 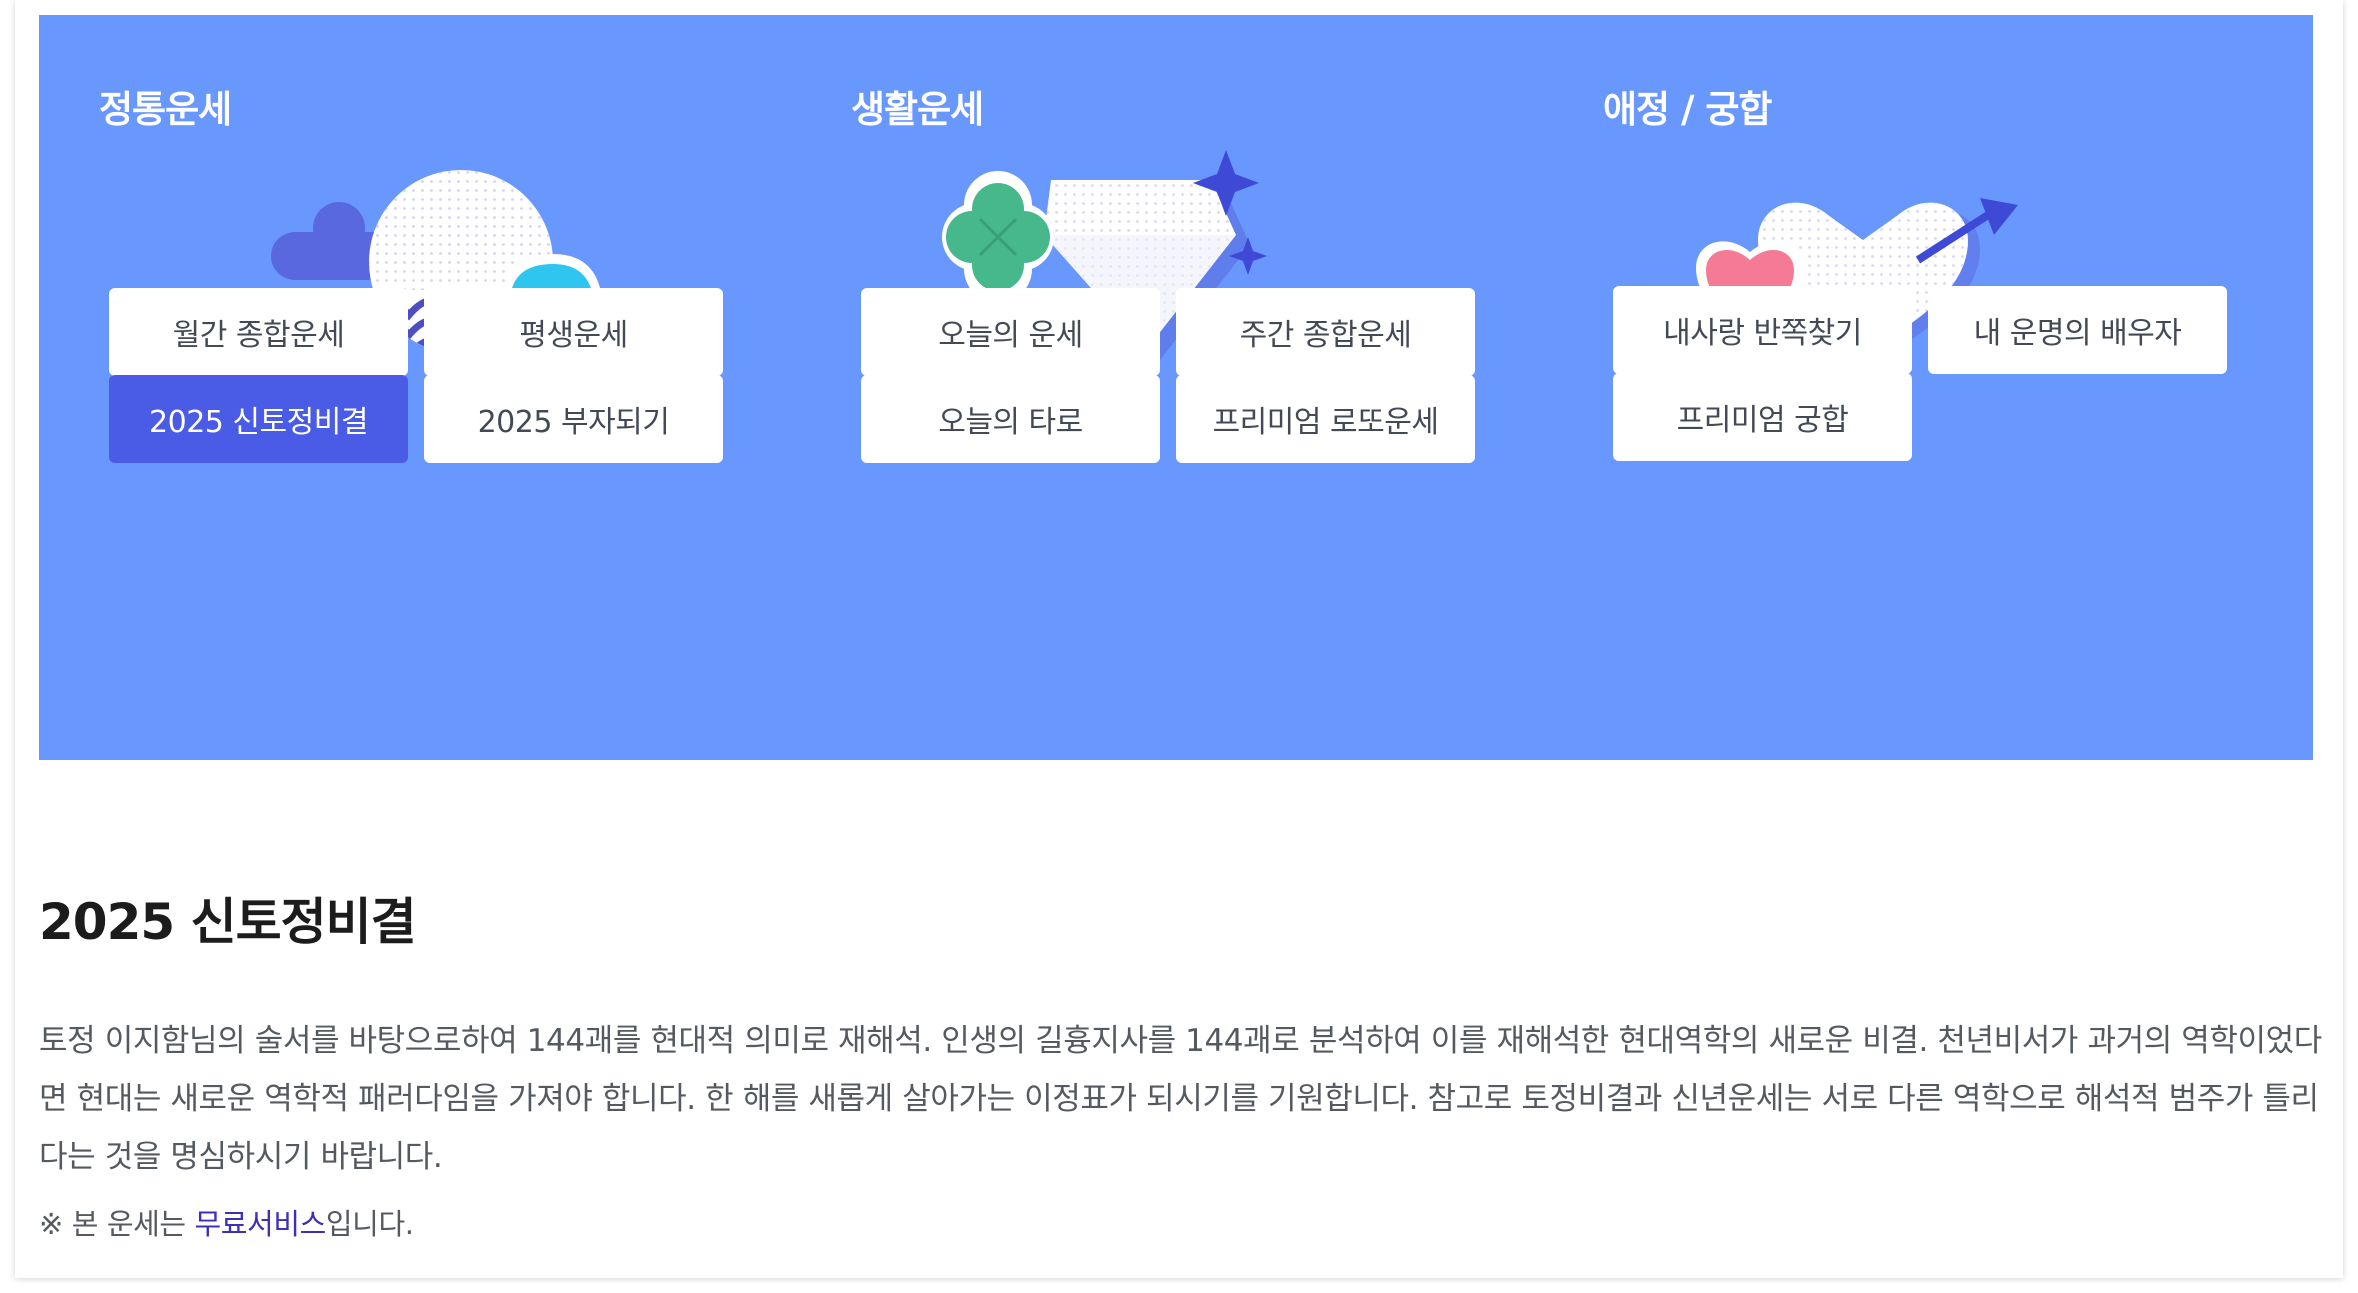 What do you see at coordinates (1010, 332) in the screenshot?
I see `category-button: 오늘의 운세` at bounding box center [1010, 332].